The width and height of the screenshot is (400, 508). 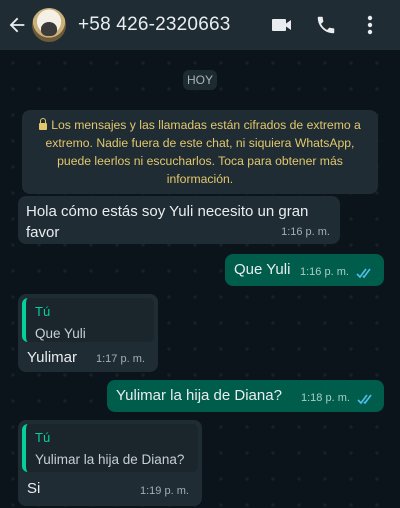 I want to click on avatar, so click(x=49, y=25).